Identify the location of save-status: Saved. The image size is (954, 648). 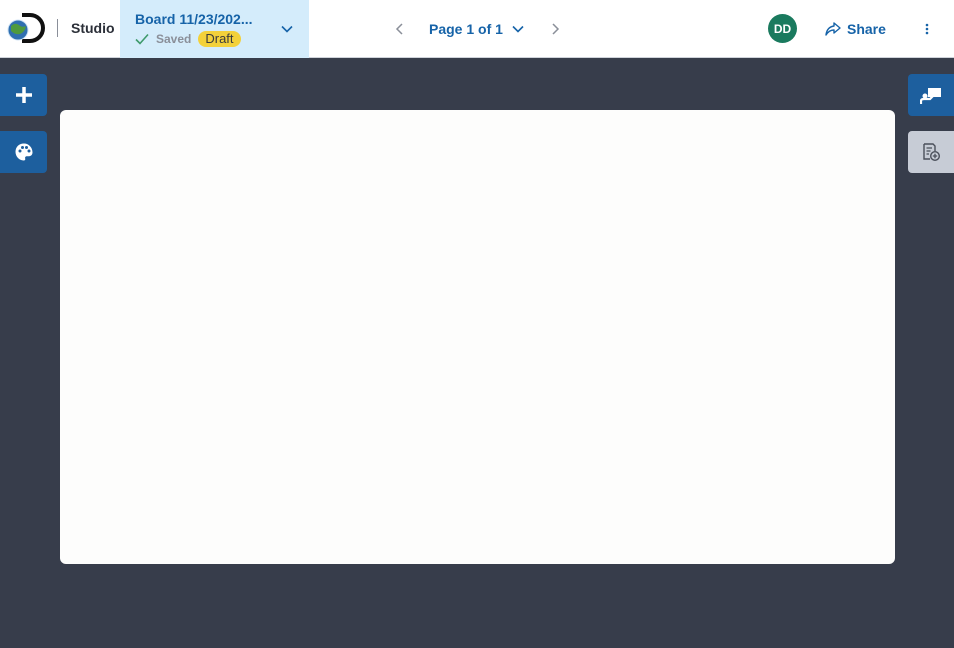
(174, 39).